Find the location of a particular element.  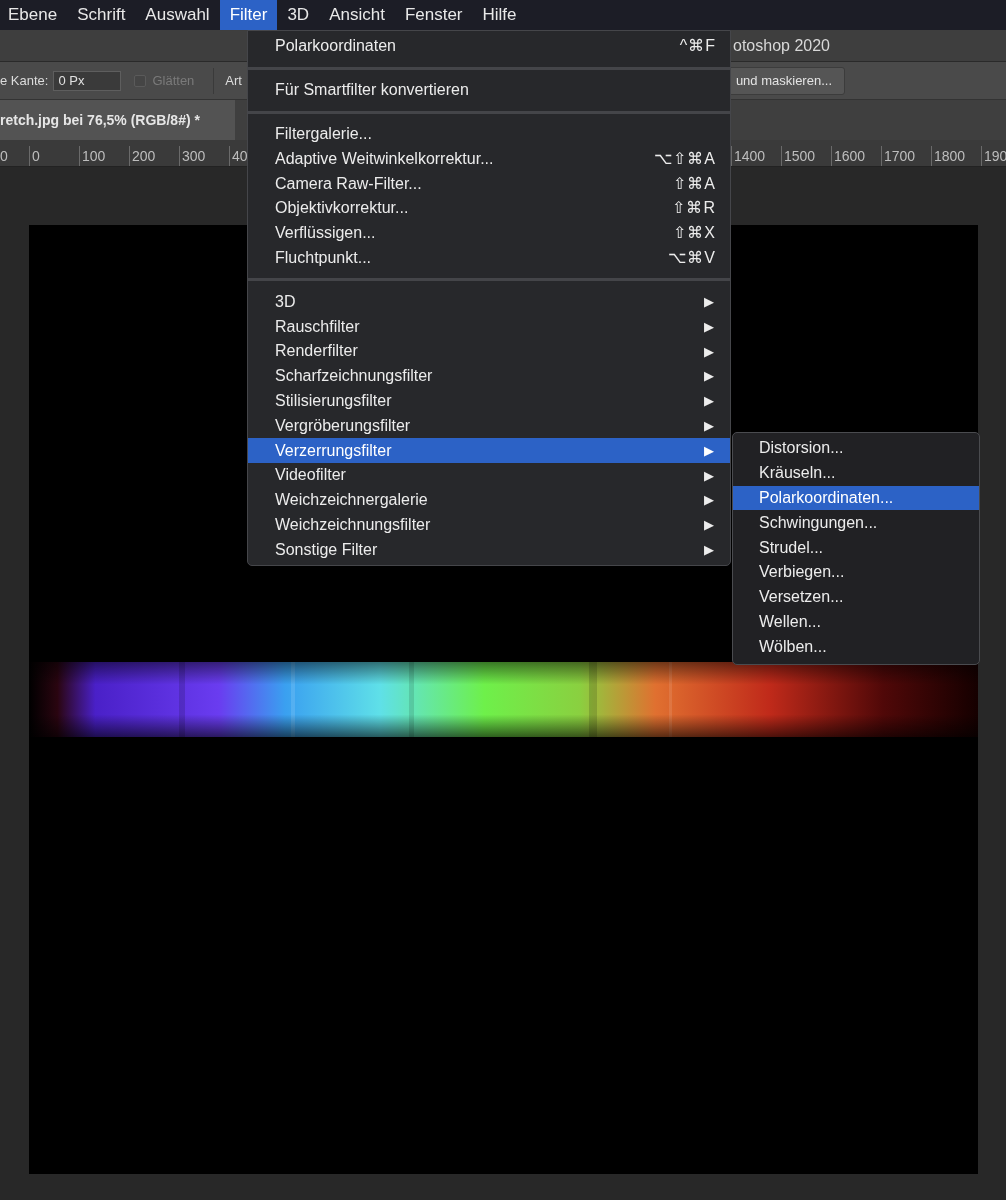

menu-item: Scharfzeichnungsfilter ▶ is located at coordinates (489, 376).